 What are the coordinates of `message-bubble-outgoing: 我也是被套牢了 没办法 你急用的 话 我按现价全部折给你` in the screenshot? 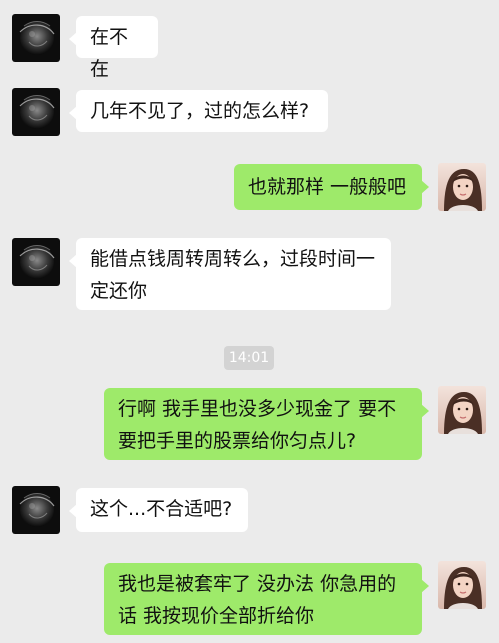 It's located at (266, 599).